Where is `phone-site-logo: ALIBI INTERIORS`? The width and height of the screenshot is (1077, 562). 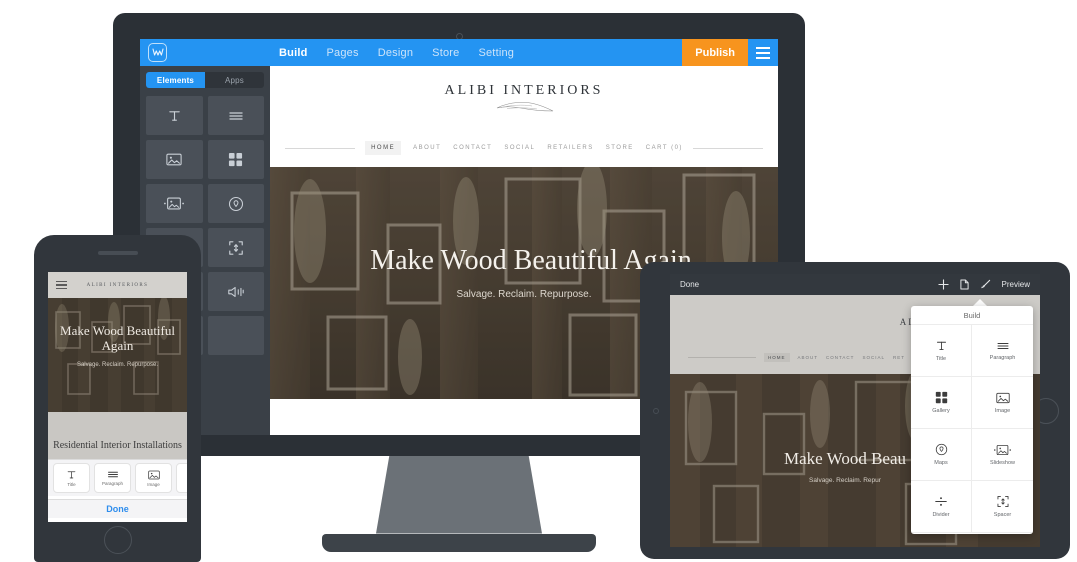 phone-site-logo: ALIBI INTERIORS is located at coordinates (117, 285).